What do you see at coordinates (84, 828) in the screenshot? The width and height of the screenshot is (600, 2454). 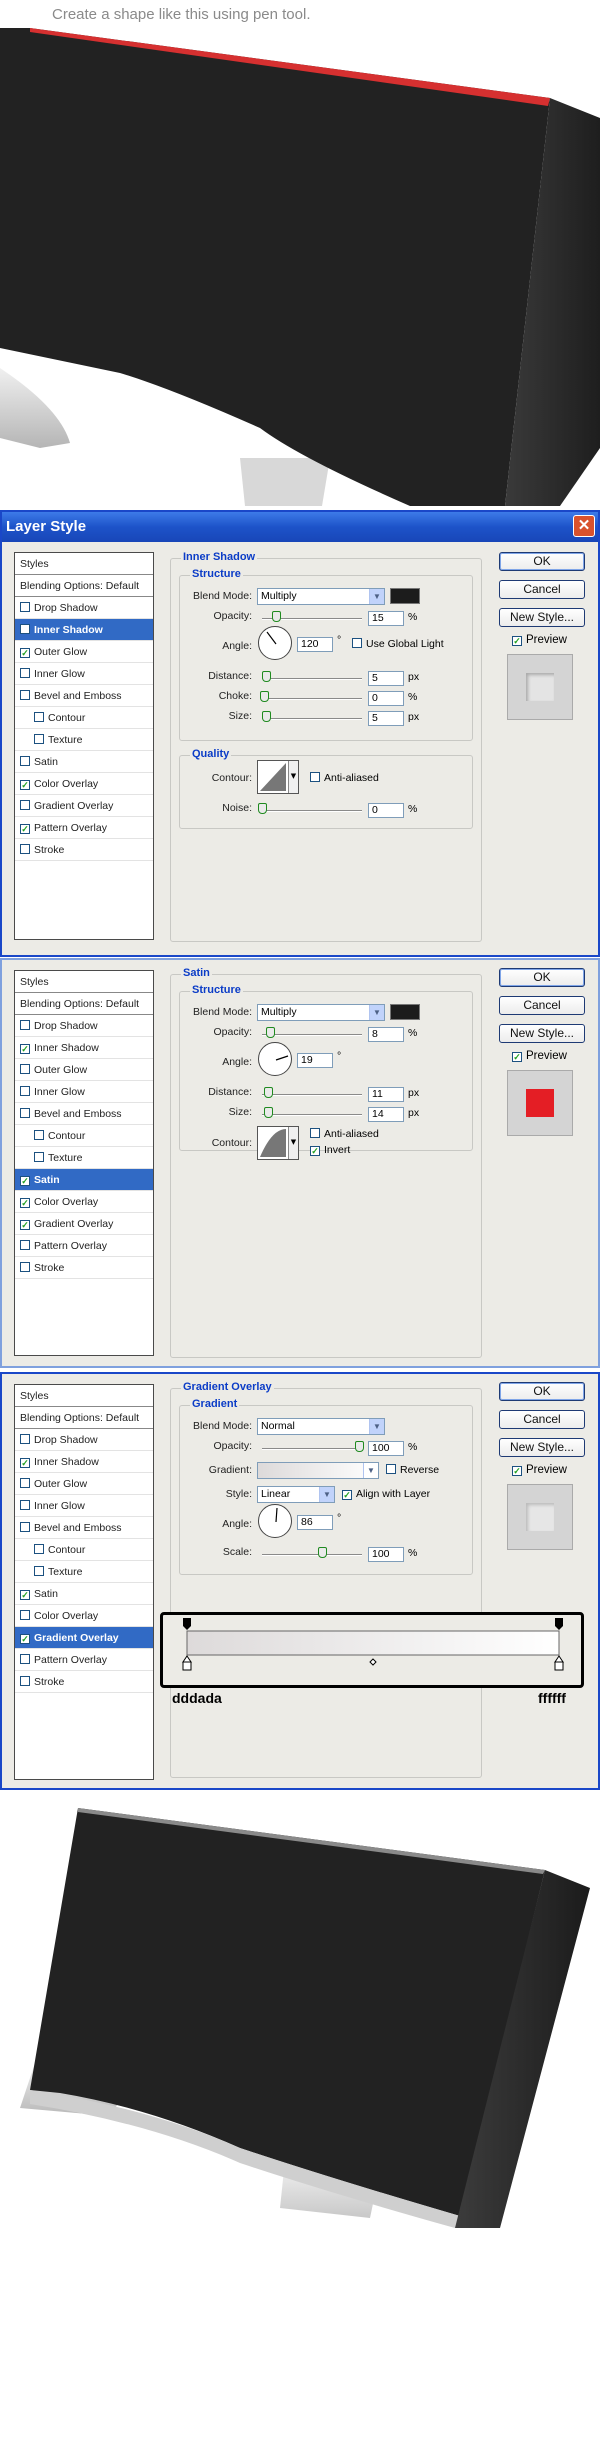 I see `style-item-pattern-overlay: ✓ Pattern Overlay` at bounding box center [84, 828].